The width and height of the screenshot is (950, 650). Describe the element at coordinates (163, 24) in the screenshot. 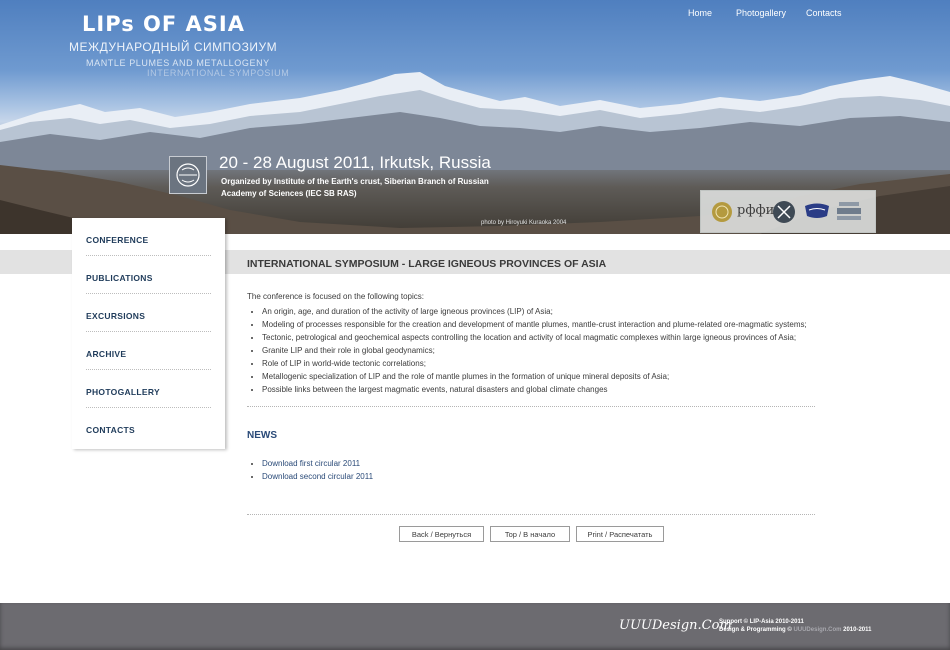

I see `site-logo: LIPs OF ASIA` at that location.